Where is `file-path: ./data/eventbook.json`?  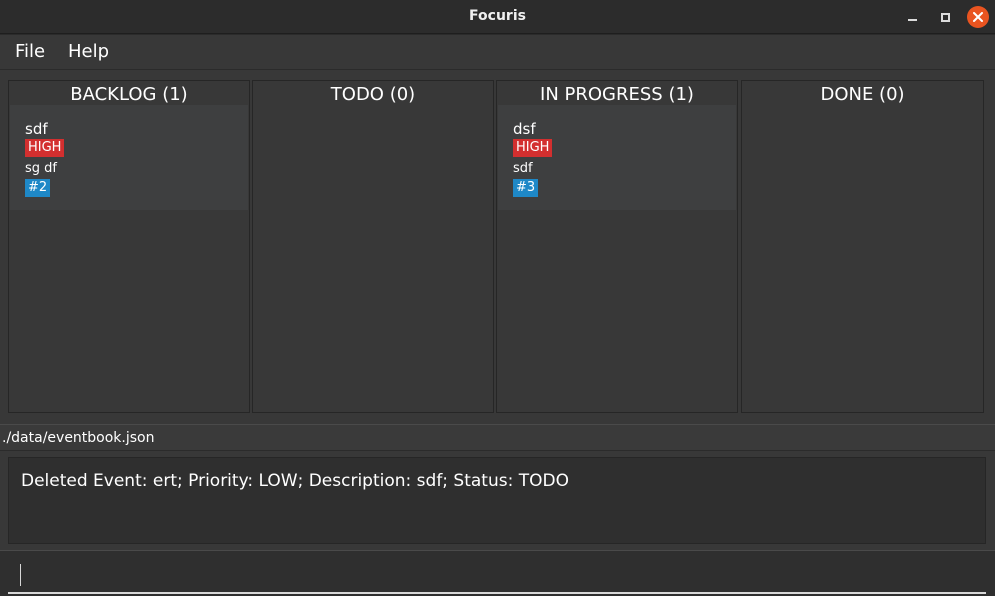 file-path: ./data/eventbook.json is located at coordinates (78, 438).